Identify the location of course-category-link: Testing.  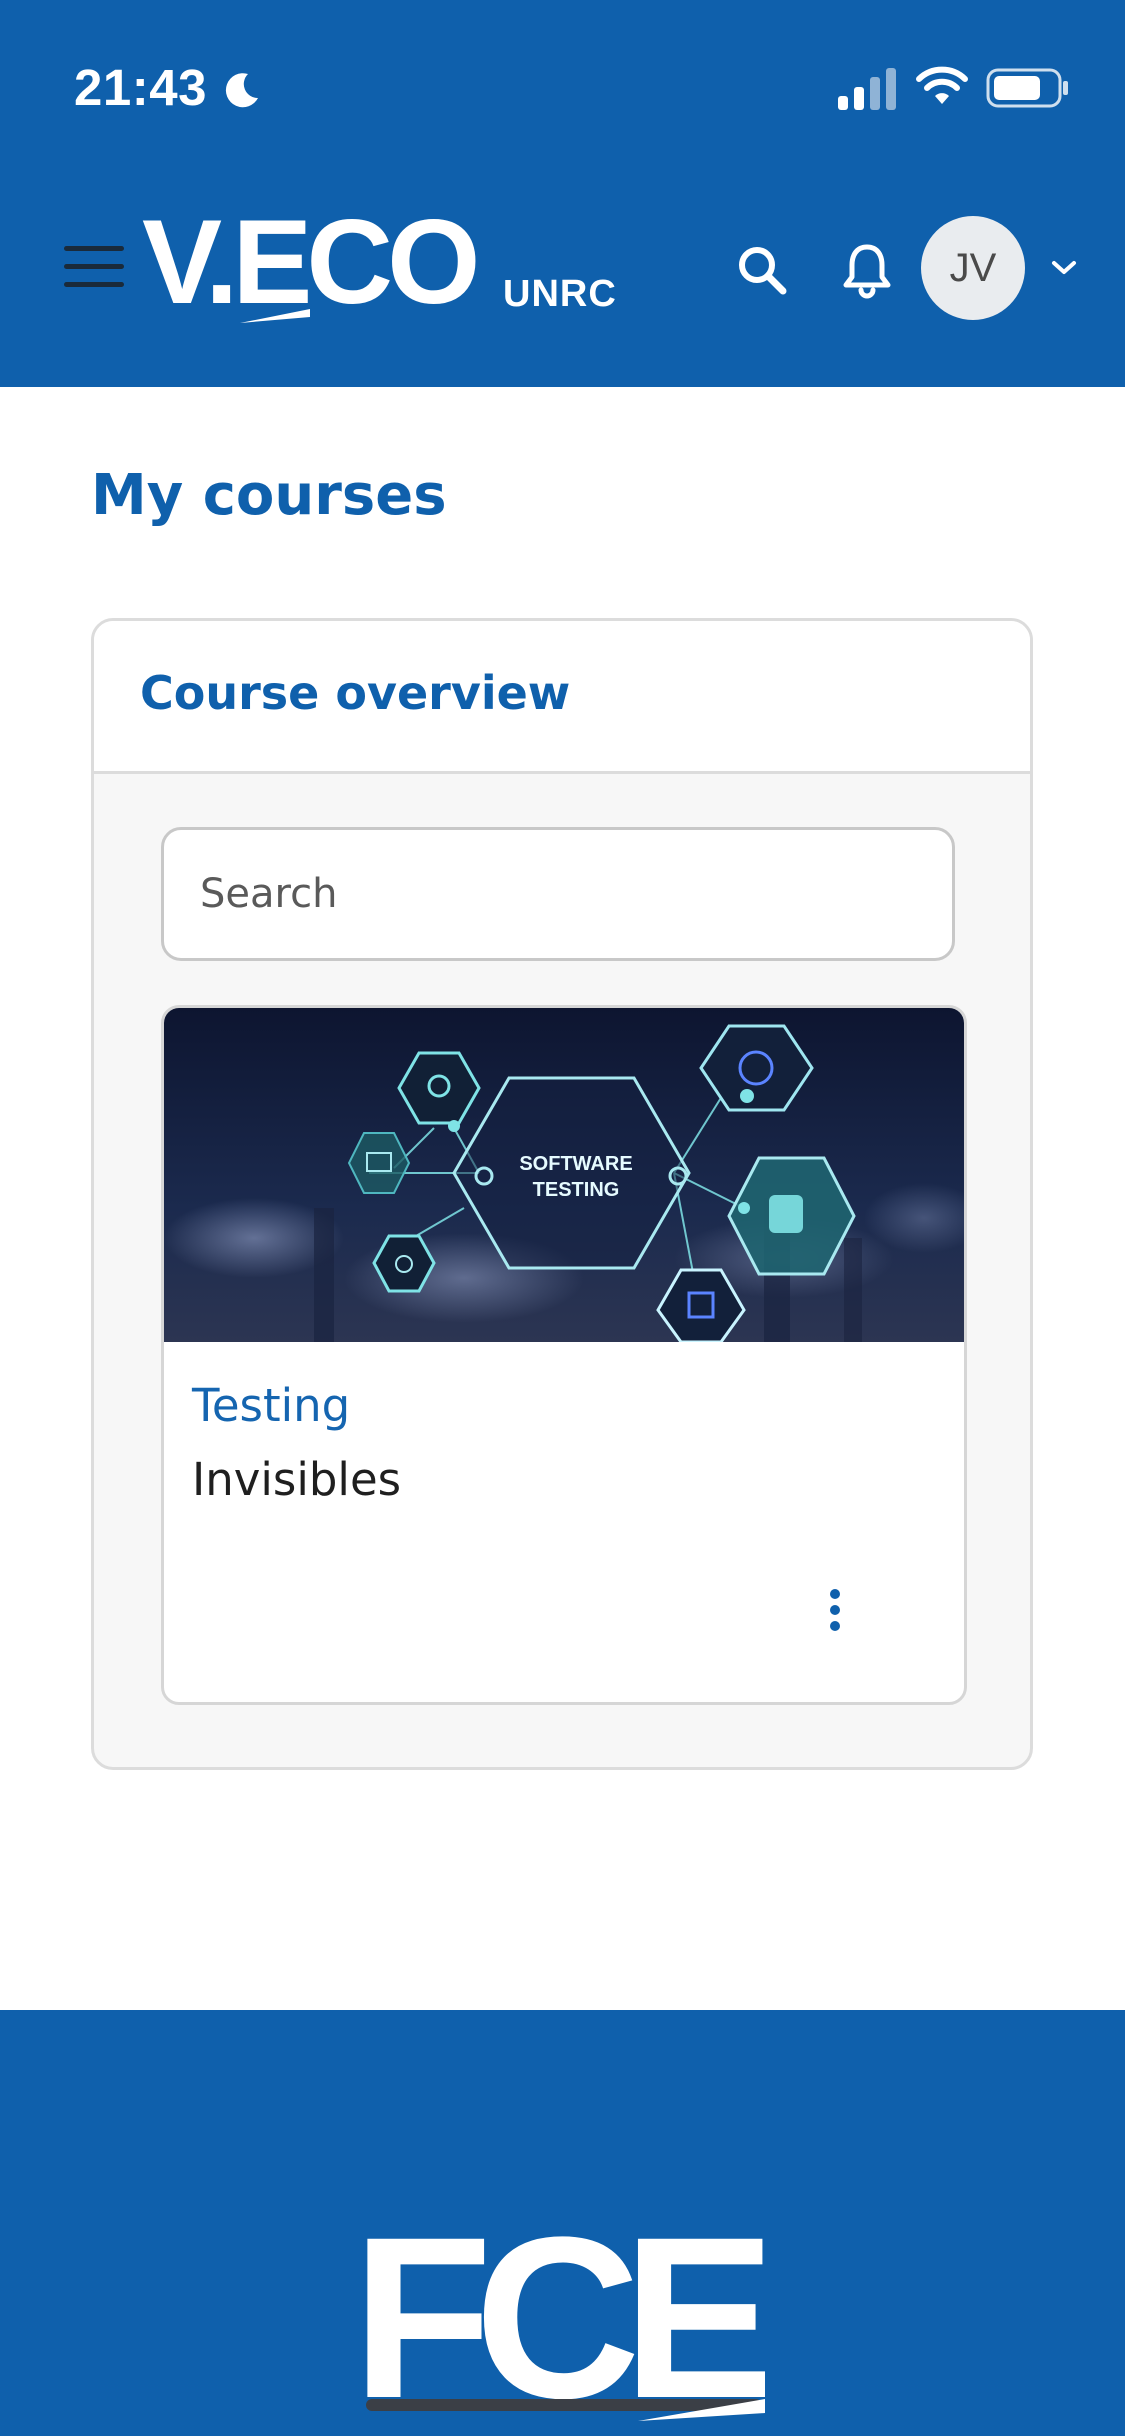
(271, 1406).